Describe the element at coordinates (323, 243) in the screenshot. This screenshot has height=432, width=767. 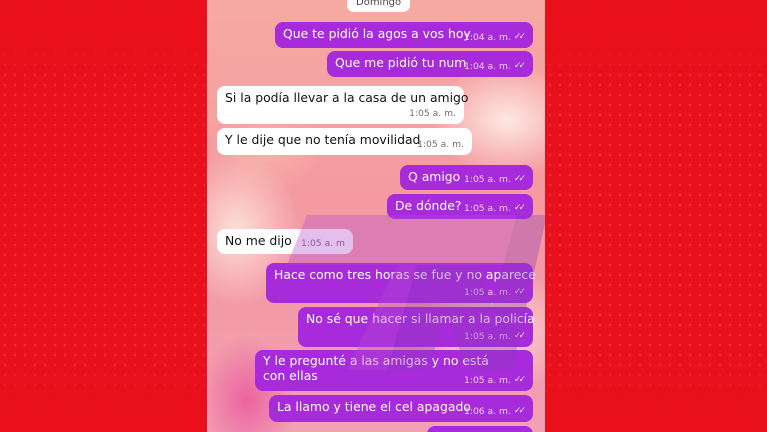
I see `message-time: 1:05 a. m` at that location.